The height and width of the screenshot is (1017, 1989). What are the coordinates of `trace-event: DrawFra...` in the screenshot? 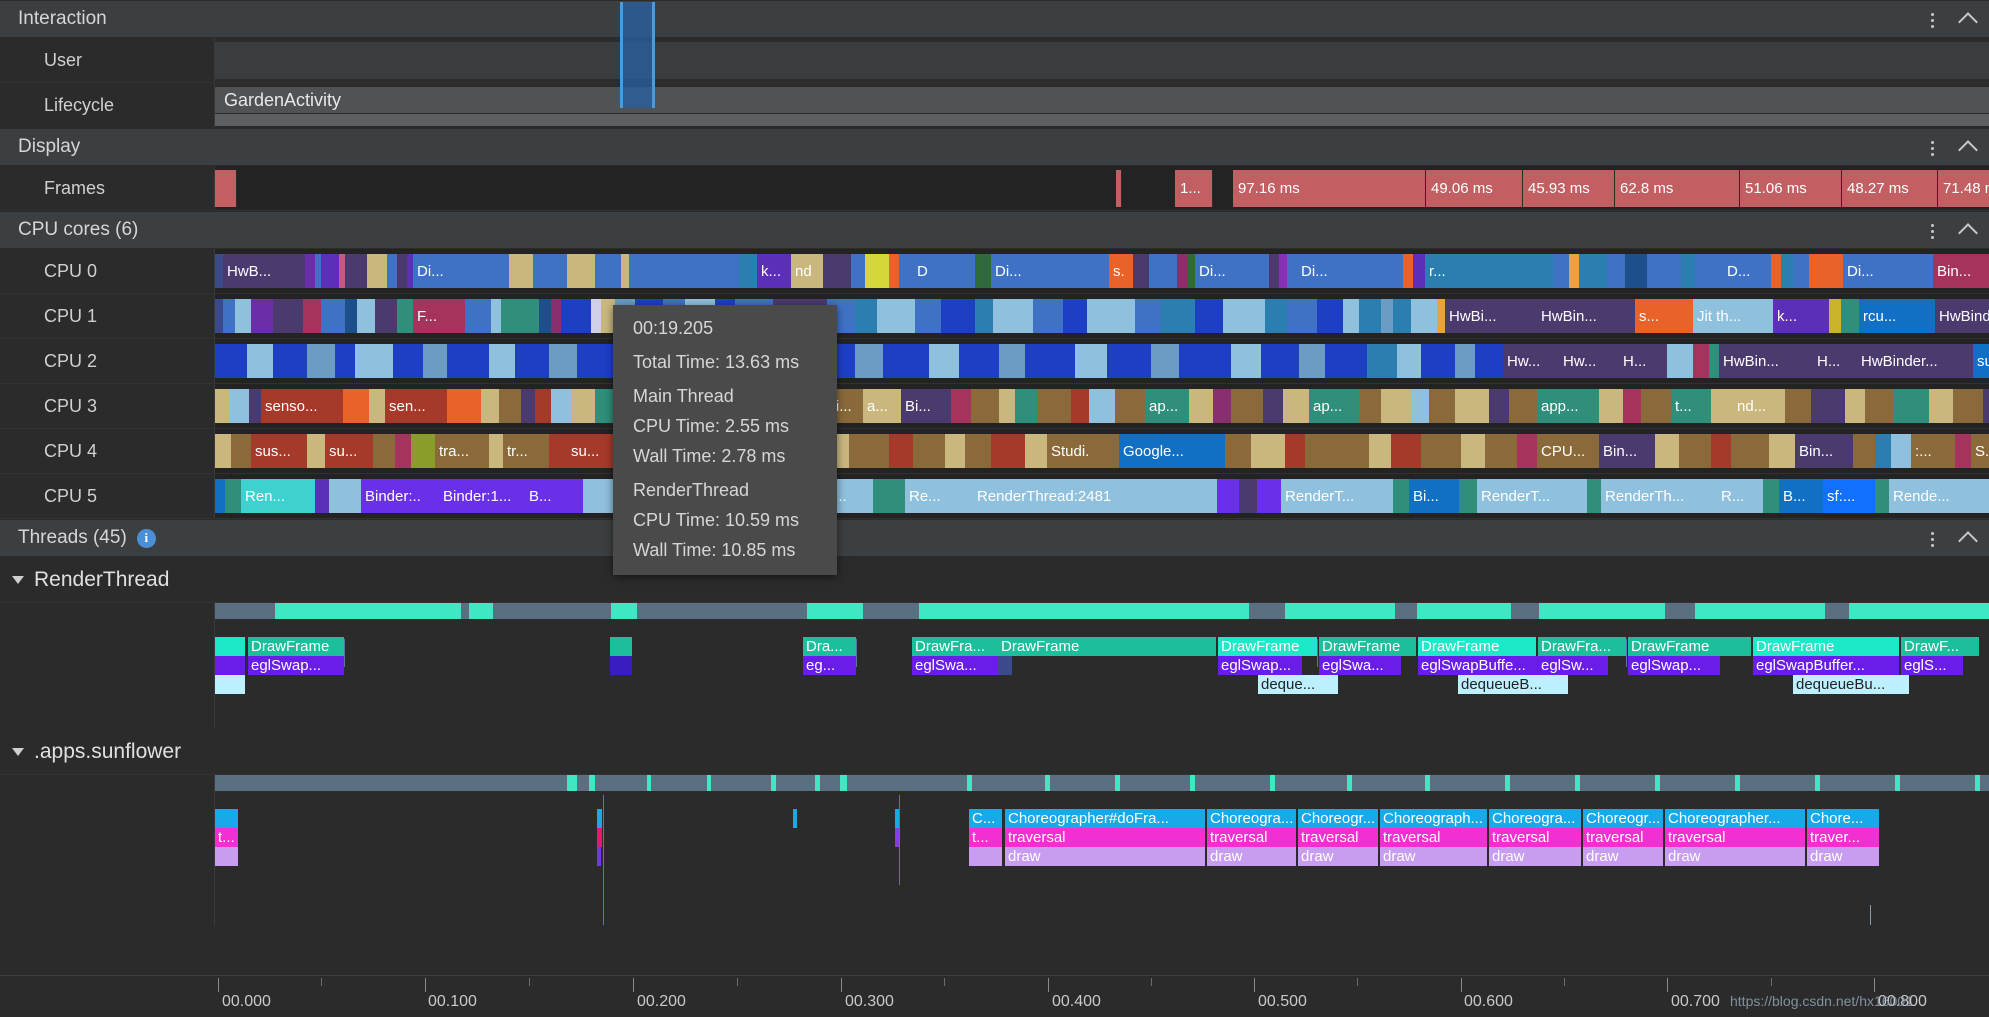 It's located at (955, 646).